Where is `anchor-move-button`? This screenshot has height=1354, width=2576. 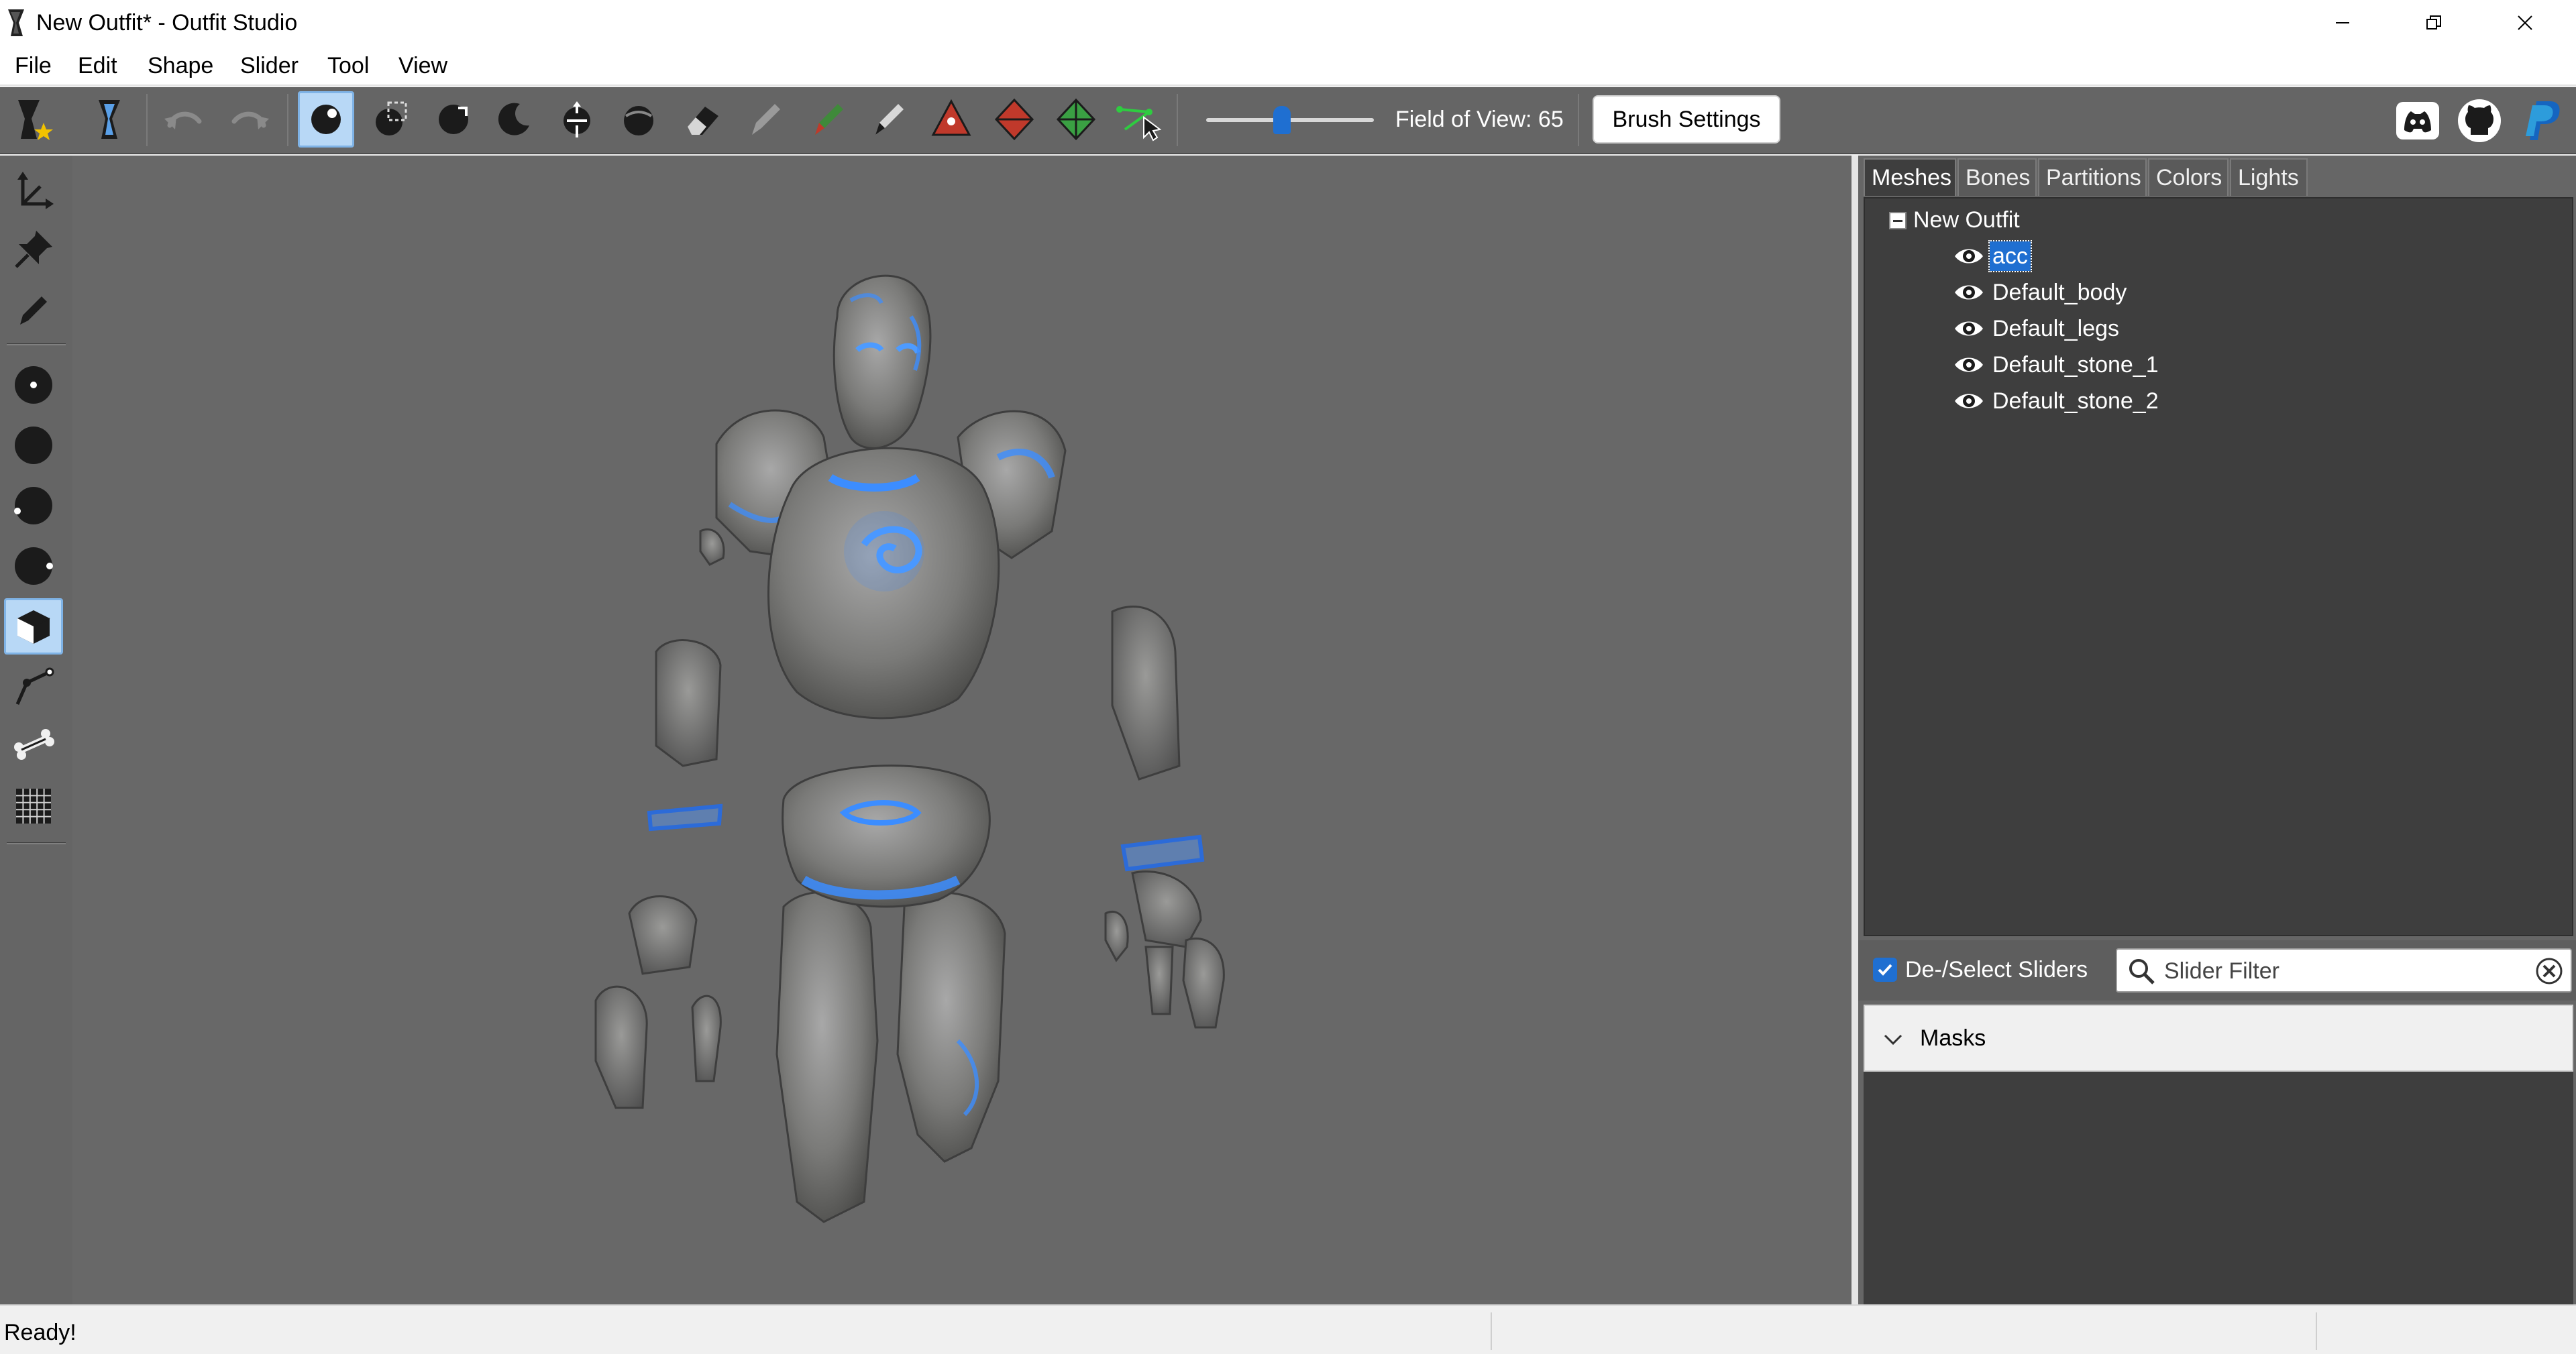 anchor-move-button is located at coordinates (33, 192).